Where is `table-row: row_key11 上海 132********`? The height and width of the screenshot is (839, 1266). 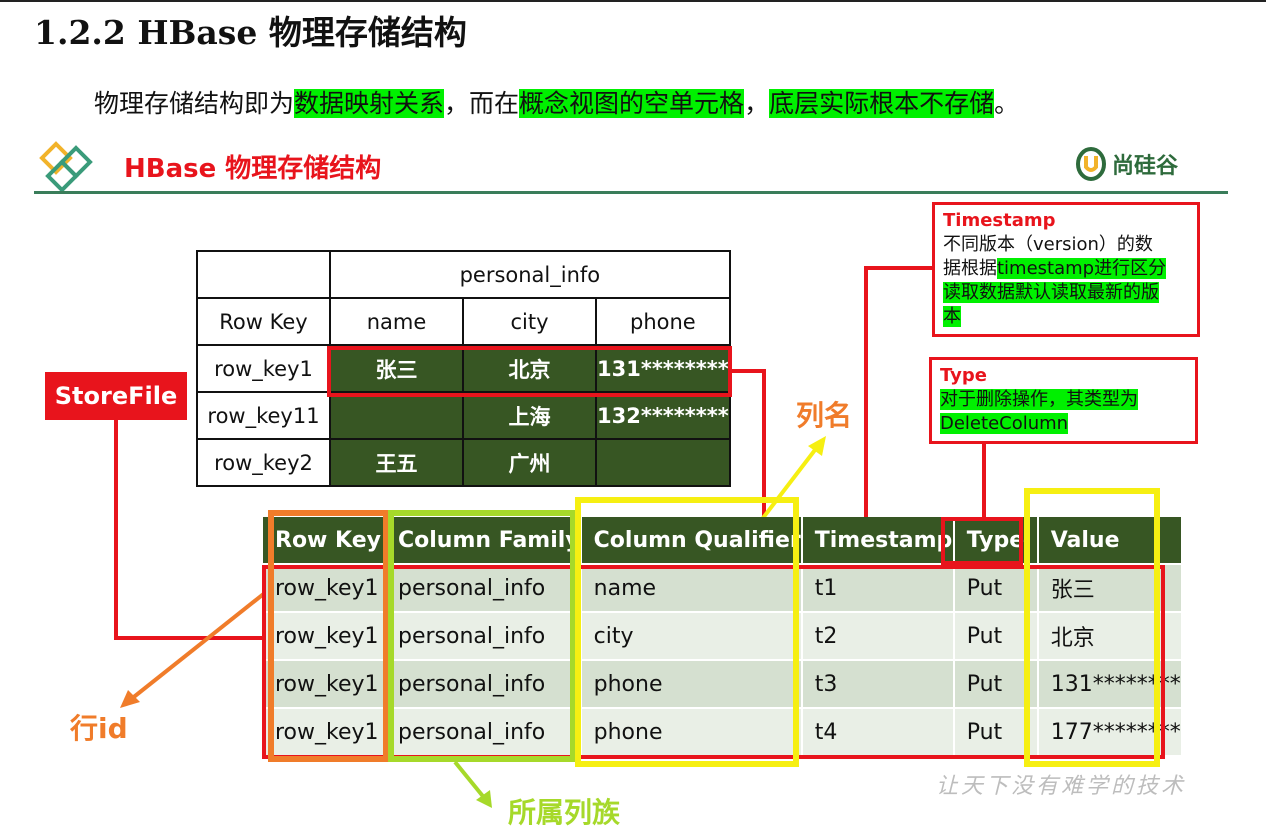 table-row: row_key11 上海 132******** is located at coordinates (463, 415).